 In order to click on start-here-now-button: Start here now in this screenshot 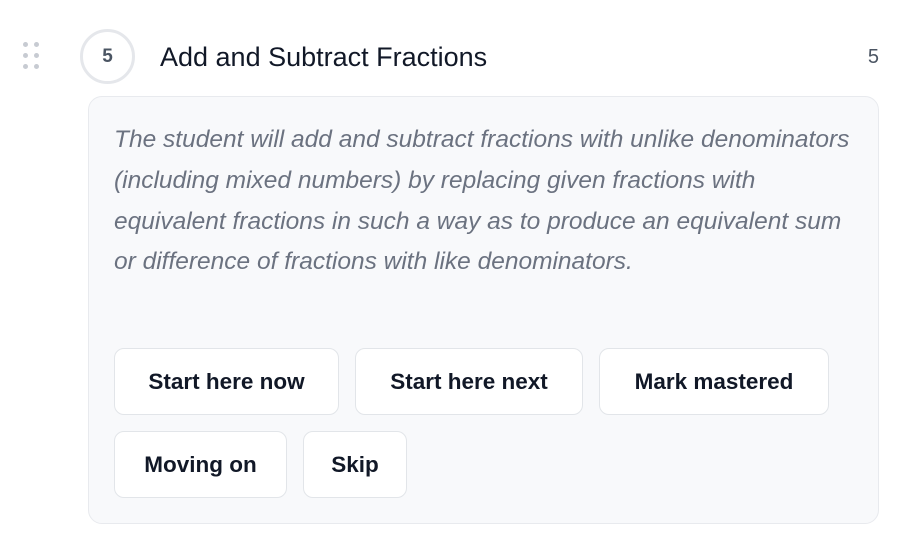, I will do `click(226, 381)`.